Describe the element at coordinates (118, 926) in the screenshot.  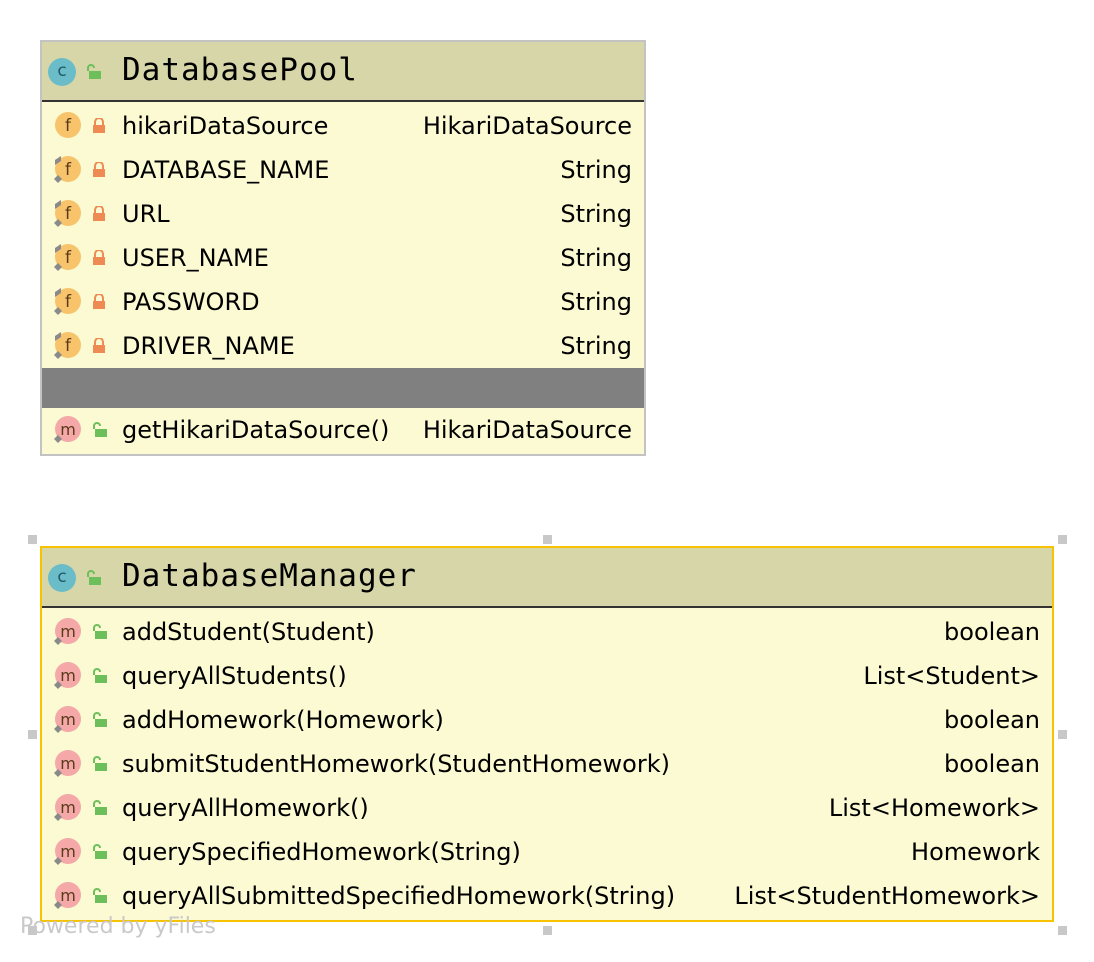
I see `watermark: Powered by yFiles` at that location.